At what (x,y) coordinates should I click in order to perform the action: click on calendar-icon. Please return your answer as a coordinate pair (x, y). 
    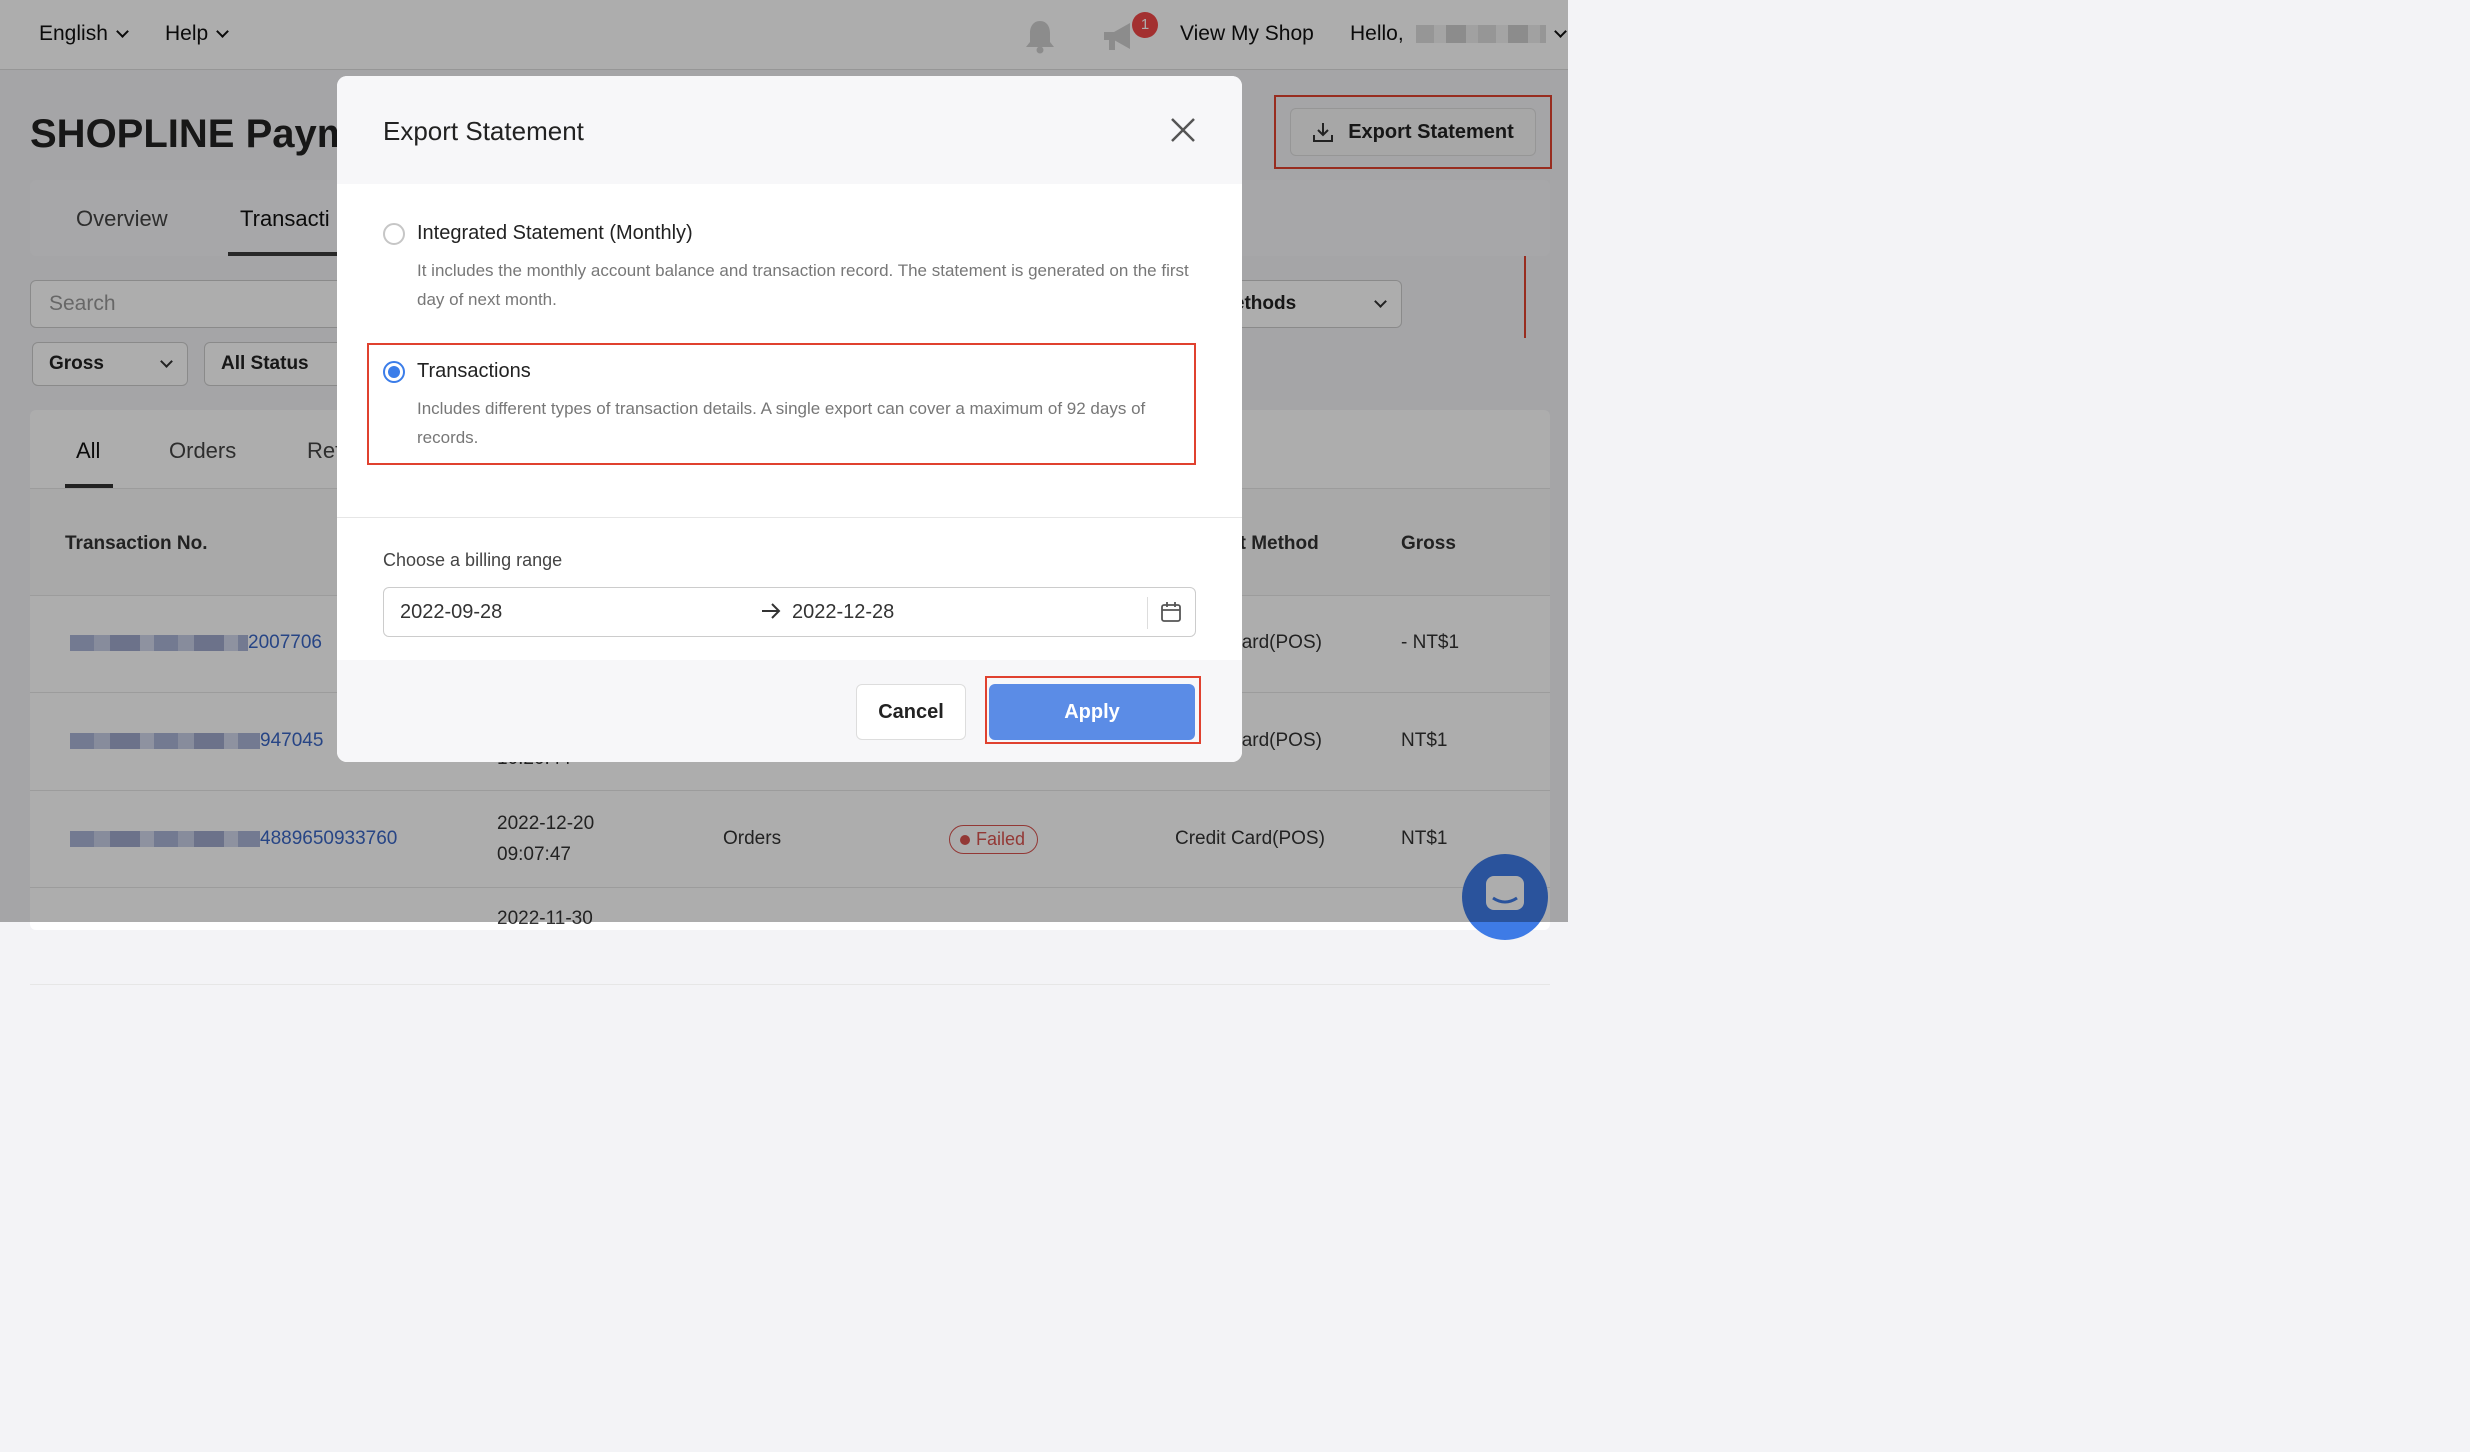
    Looking at the image, I should click on (1171, 612).